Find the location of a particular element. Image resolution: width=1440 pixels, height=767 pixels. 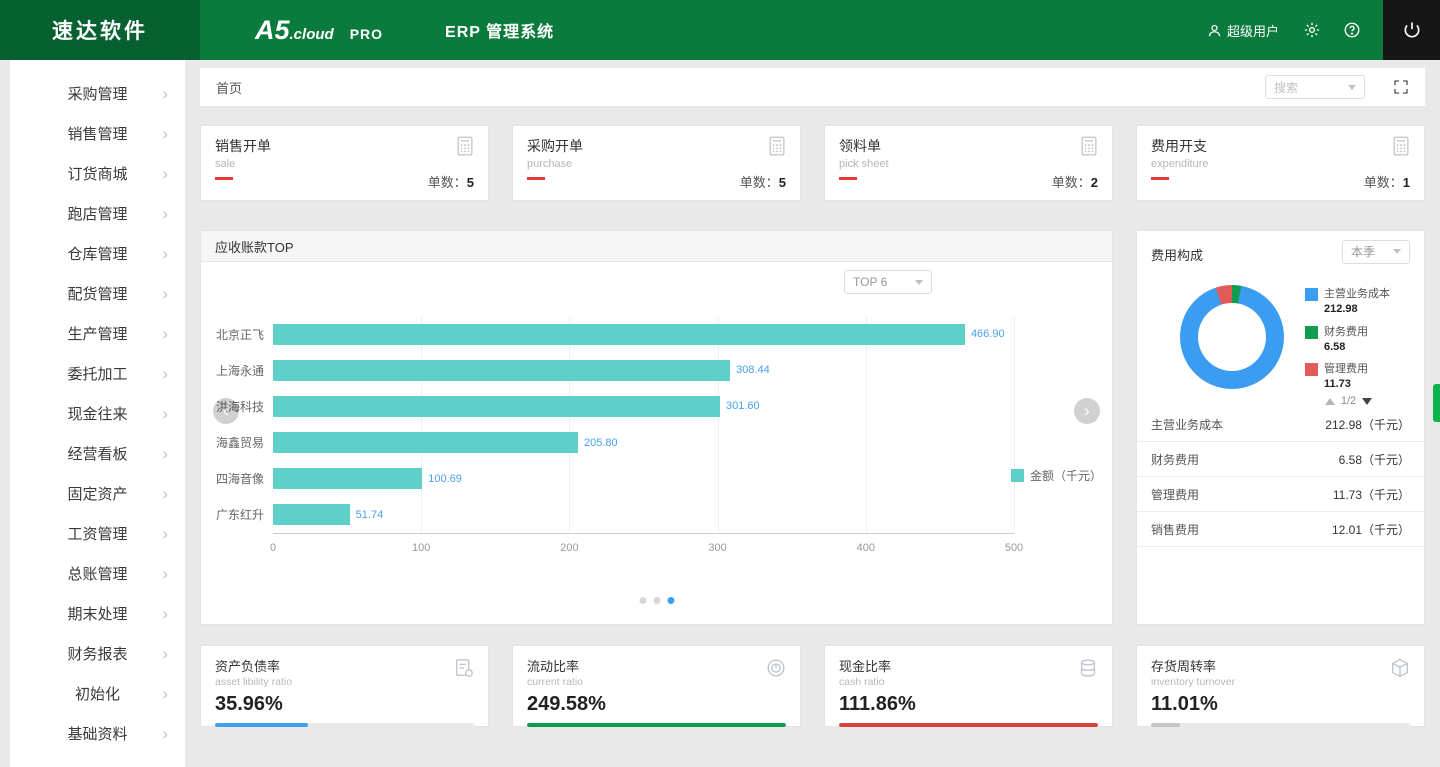

ratio-card-1: 流动比率 current ratio 249.58% is located at coordinates (656, 686).